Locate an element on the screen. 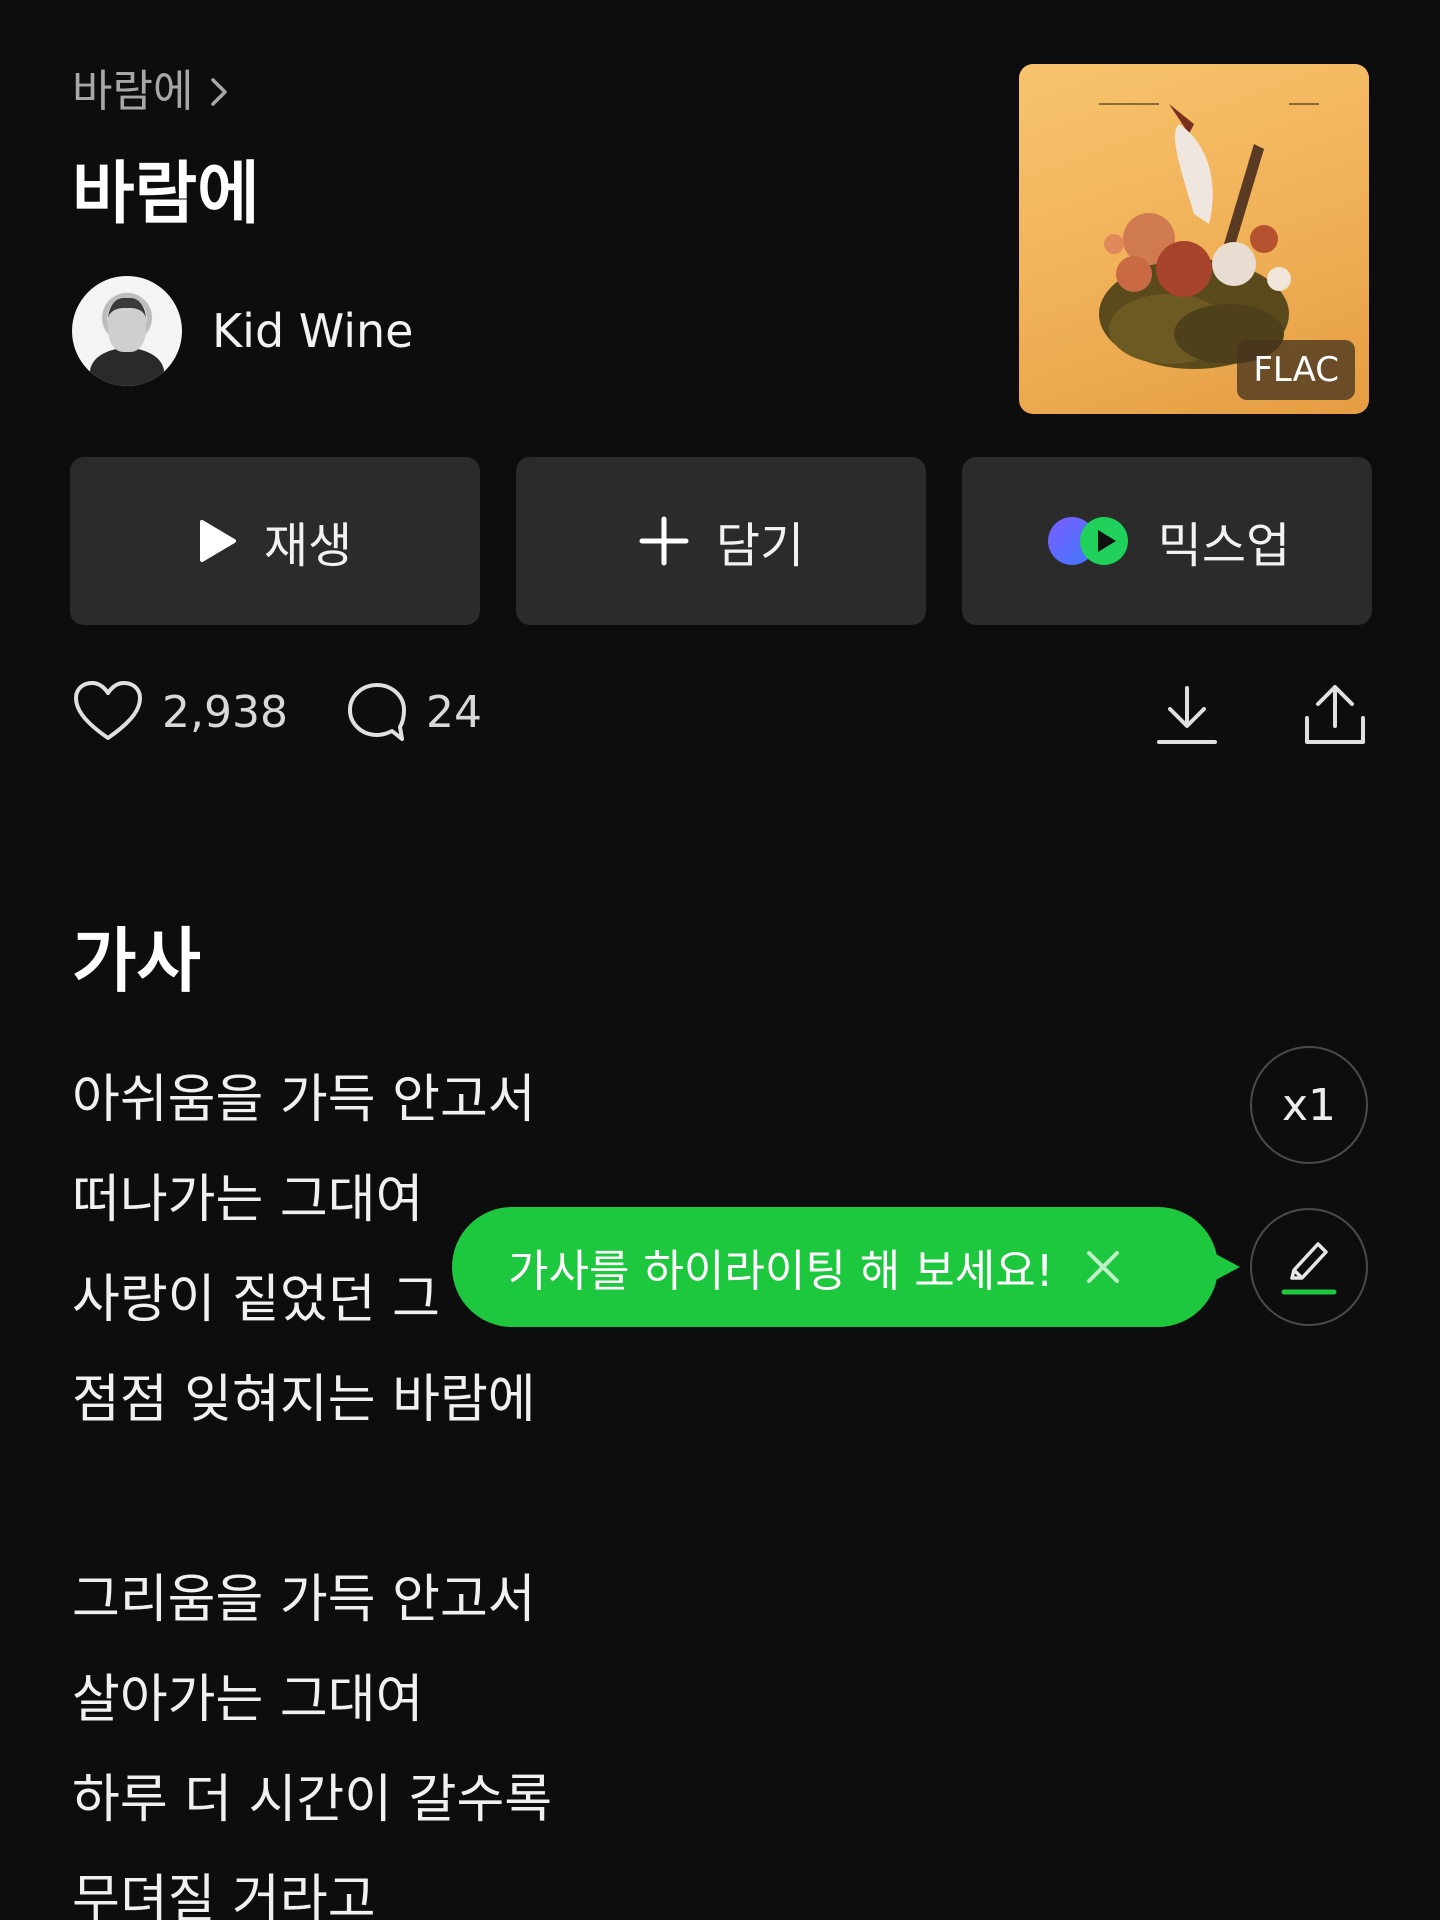  artist-link: Kid Wine is located at coordinates (242, 331).